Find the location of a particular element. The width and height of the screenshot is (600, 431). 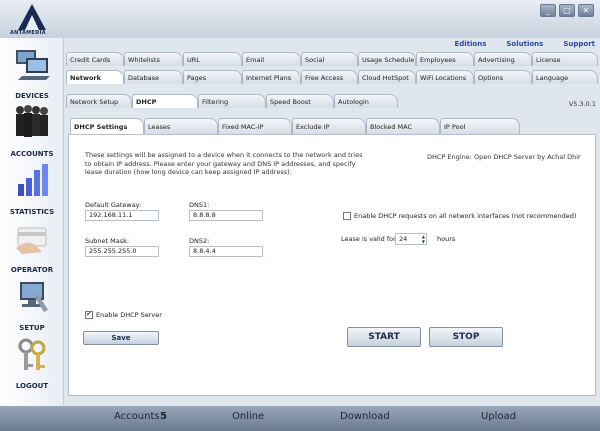

tab-filtering: Filtering is located at coordinates (232, 101).